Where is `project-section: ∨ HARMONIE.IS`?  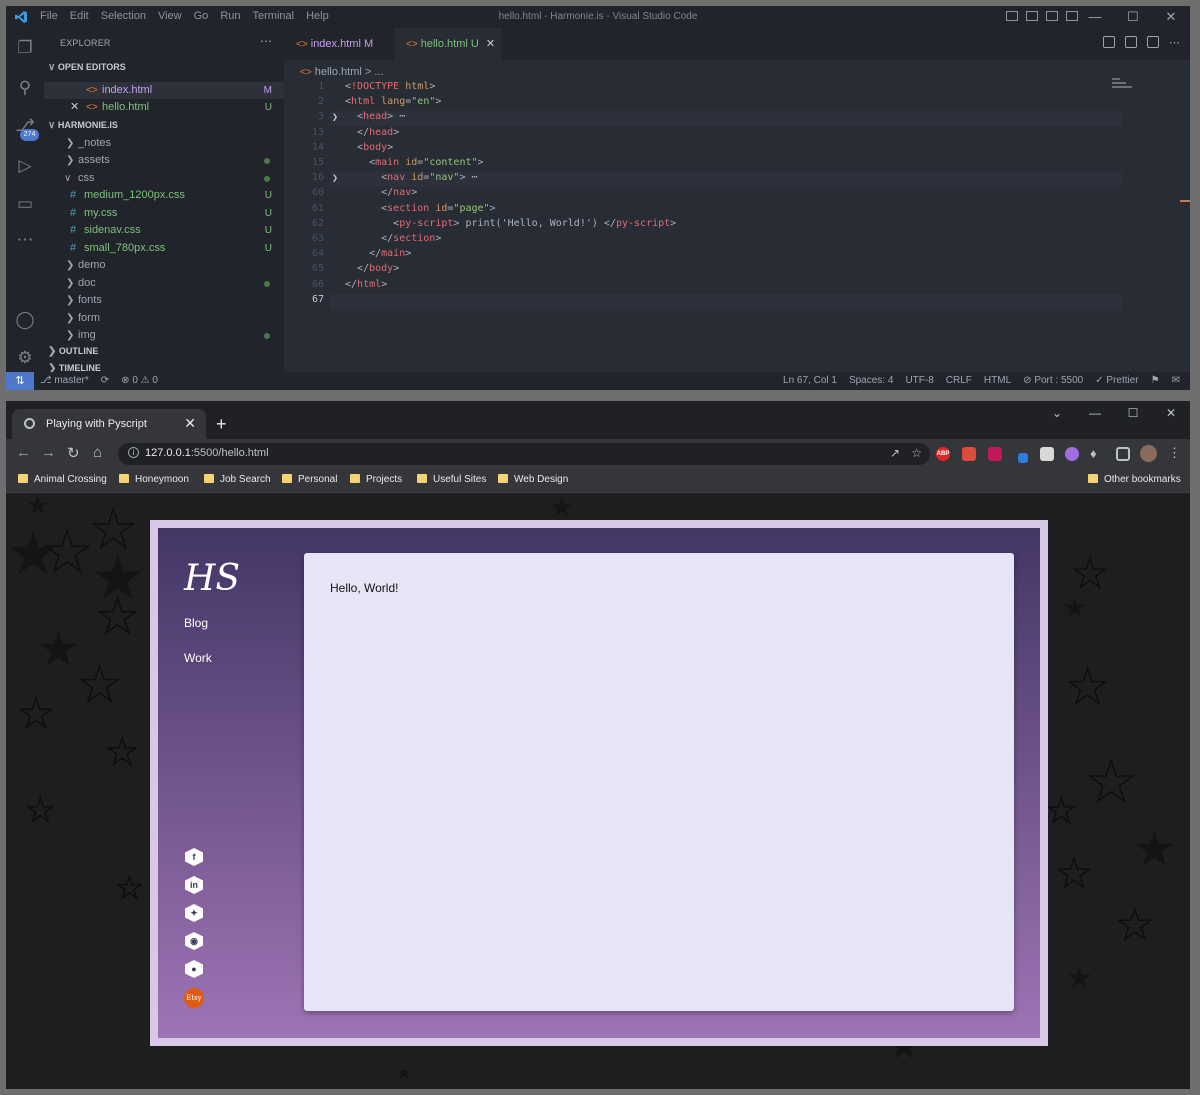 project-section: ∨ HARMONIE.IS is located at coordinates (83, 125).